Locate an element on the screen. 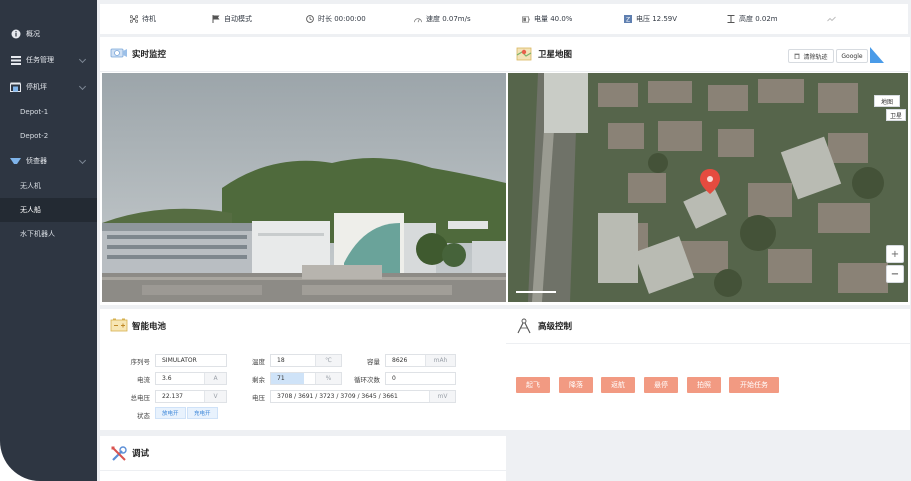 The height and width of the screenshot is (481, 911). clock-icon is located at coordinates (310, 19).